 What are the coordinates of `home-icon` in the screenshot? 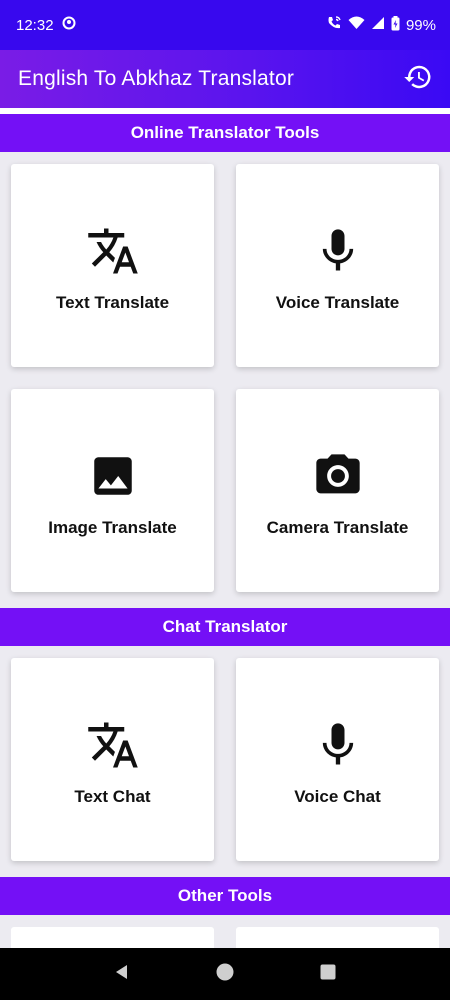 It's located at (225, 974).